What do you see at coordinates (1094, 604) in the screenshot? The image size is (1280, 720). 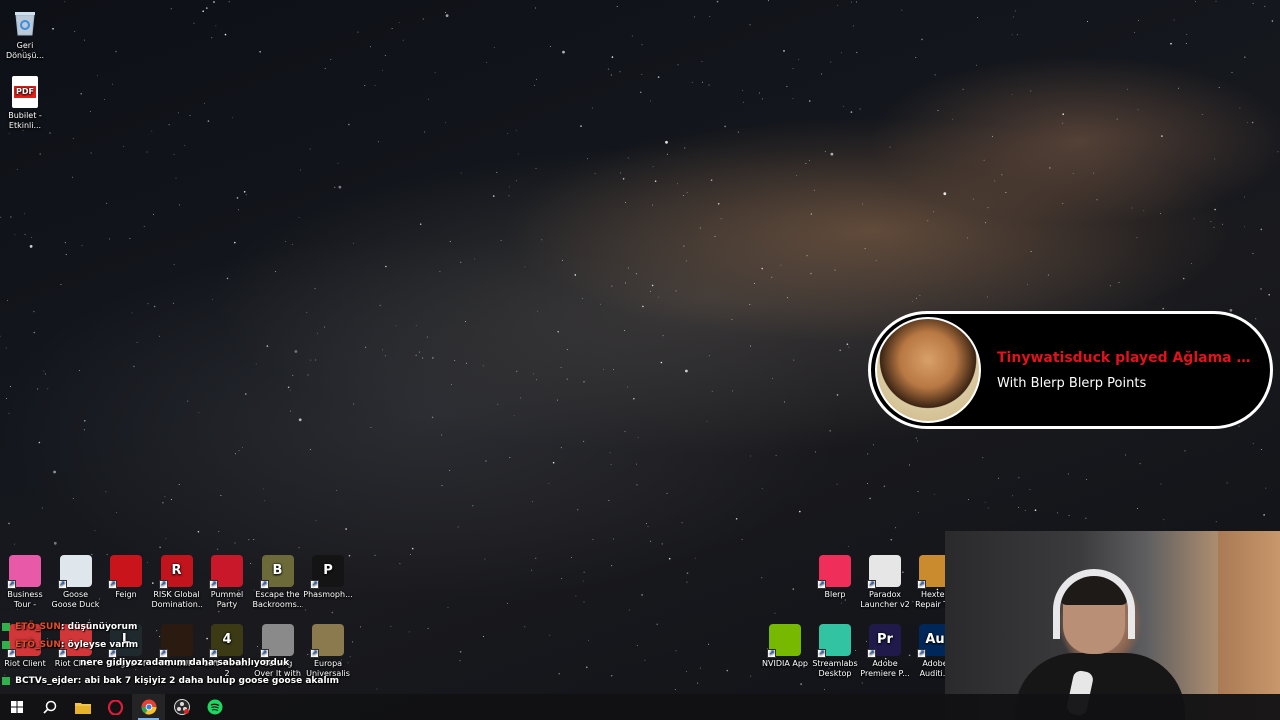 I see `headset-icon` at bounding box center [1094, 604].